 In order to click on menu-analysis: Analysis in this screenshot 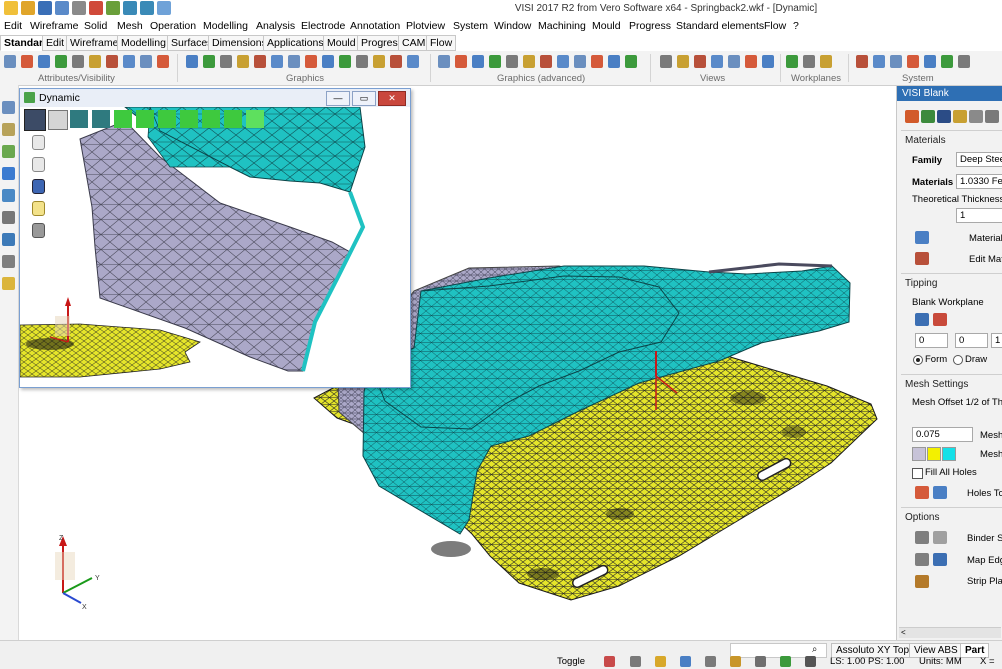, I will do `click(275, 26)`.